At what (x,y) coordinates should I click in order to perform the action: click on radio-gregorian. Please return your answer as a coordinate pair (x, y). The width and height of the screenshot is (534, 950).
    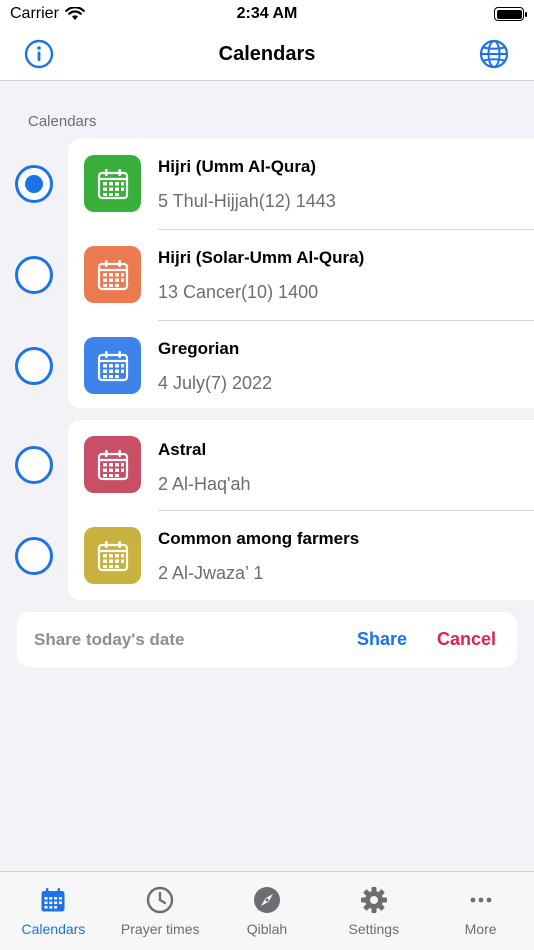
    Looking at the image, I should click on (34, 366).